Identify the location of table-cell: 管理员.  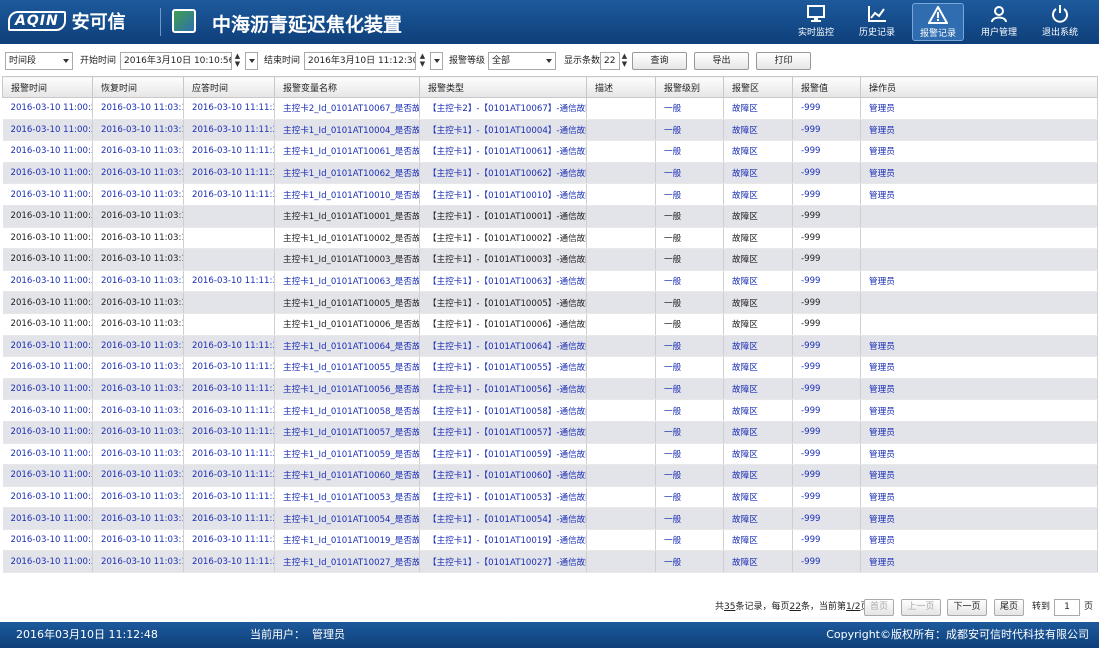
(979, 475).